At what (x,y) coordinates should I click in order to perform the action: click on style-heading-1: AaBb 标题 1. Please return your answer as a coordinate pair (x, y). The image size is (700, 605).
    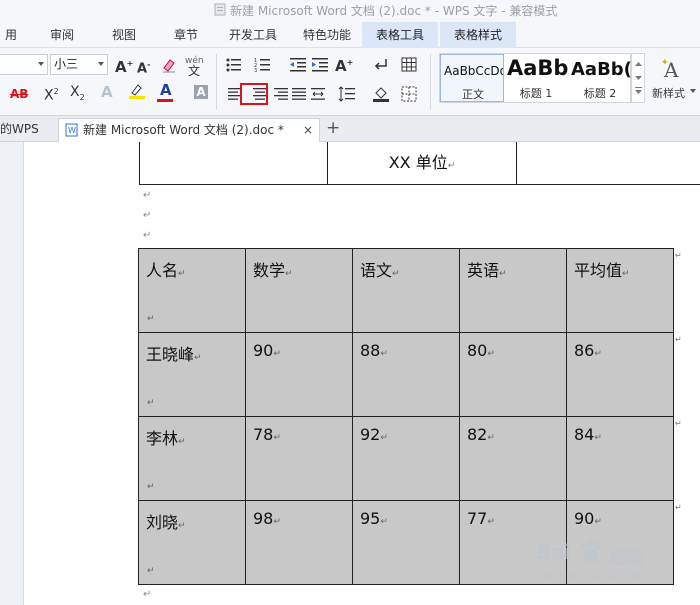
    Looking at the image, I should click on (536, 78).